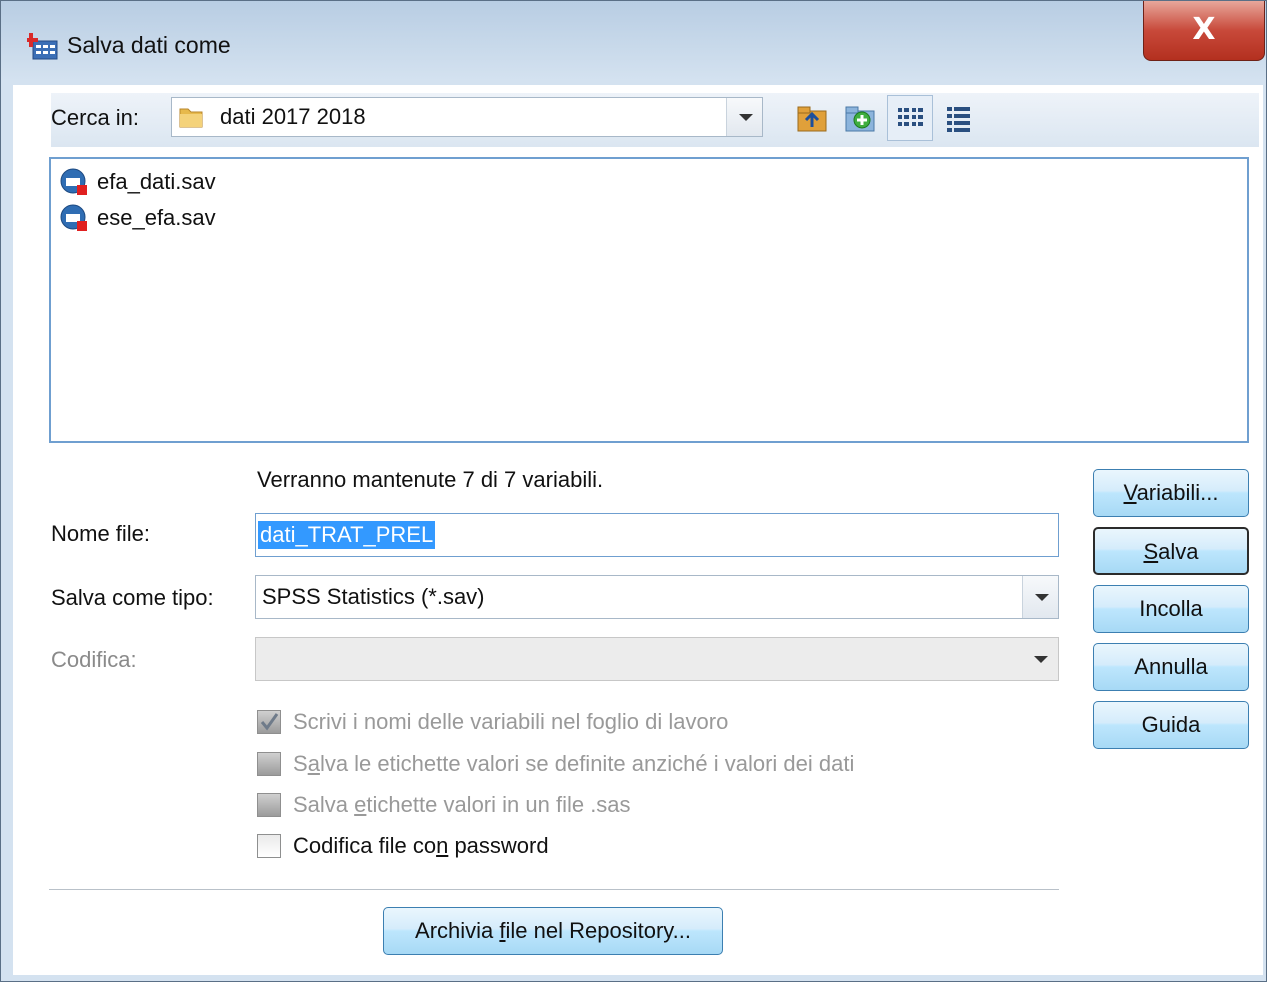  What do you see at coordinates (910, 118) in the screenshot?
I see `list-view-icon` at bounding box center [910, 118].